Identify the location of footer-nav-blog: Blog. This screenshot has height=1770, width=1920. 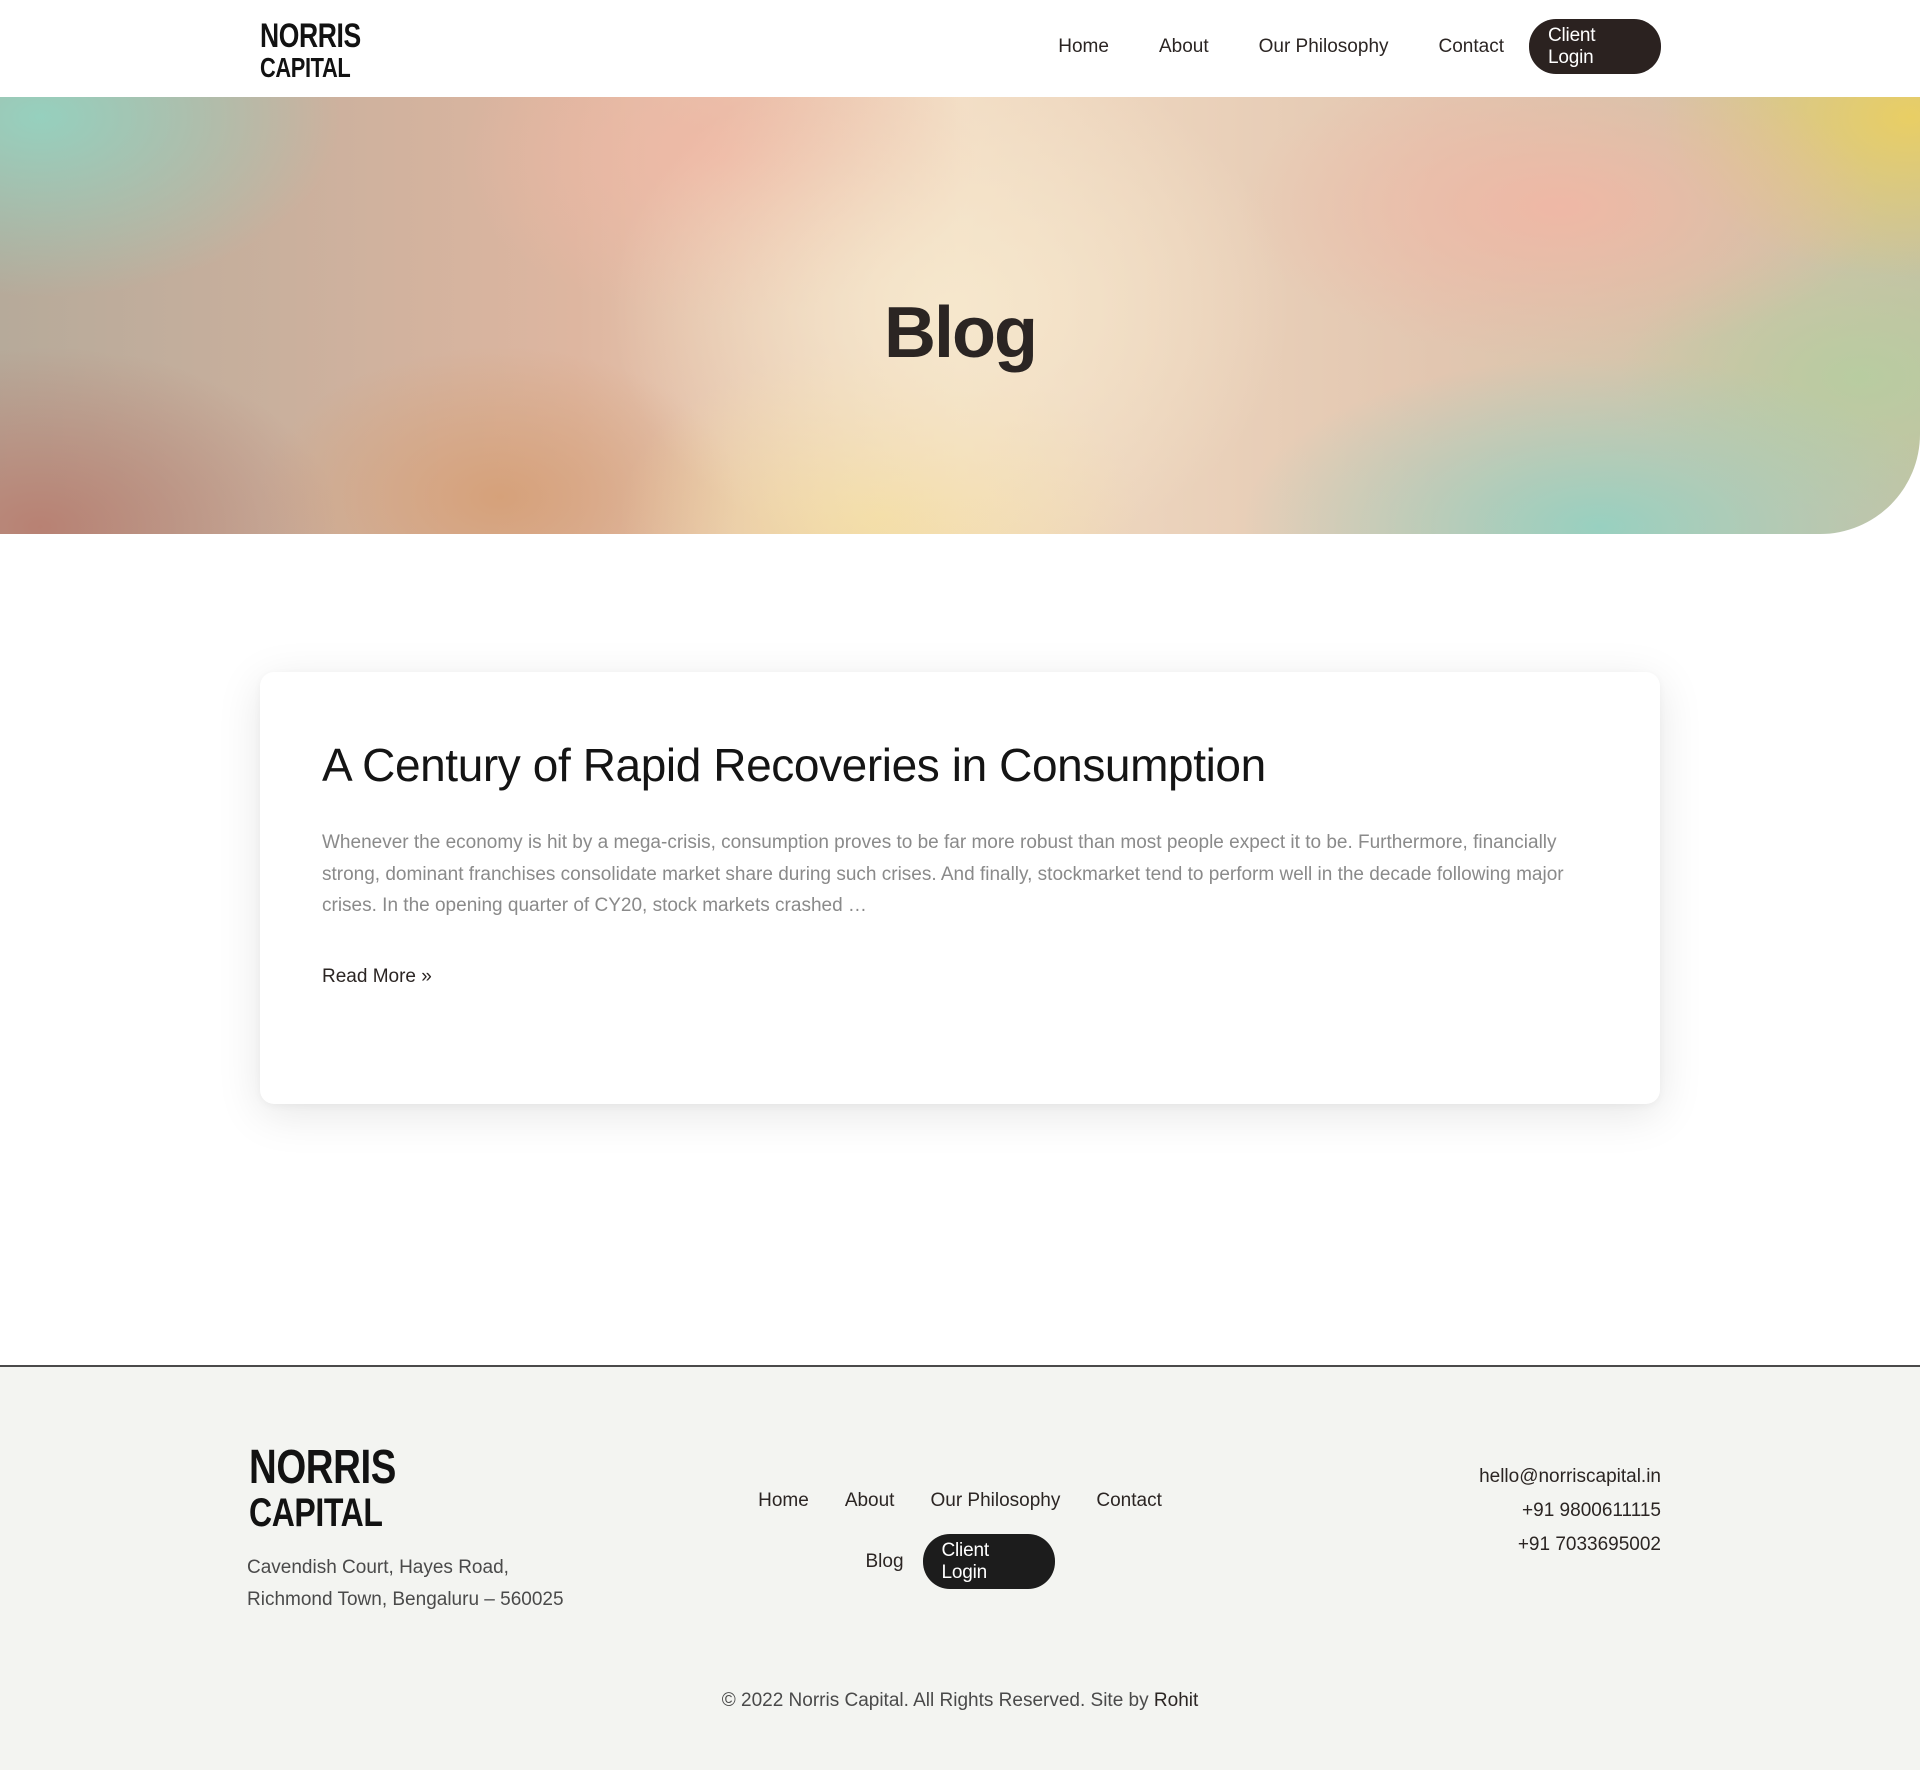
(884, 1562).